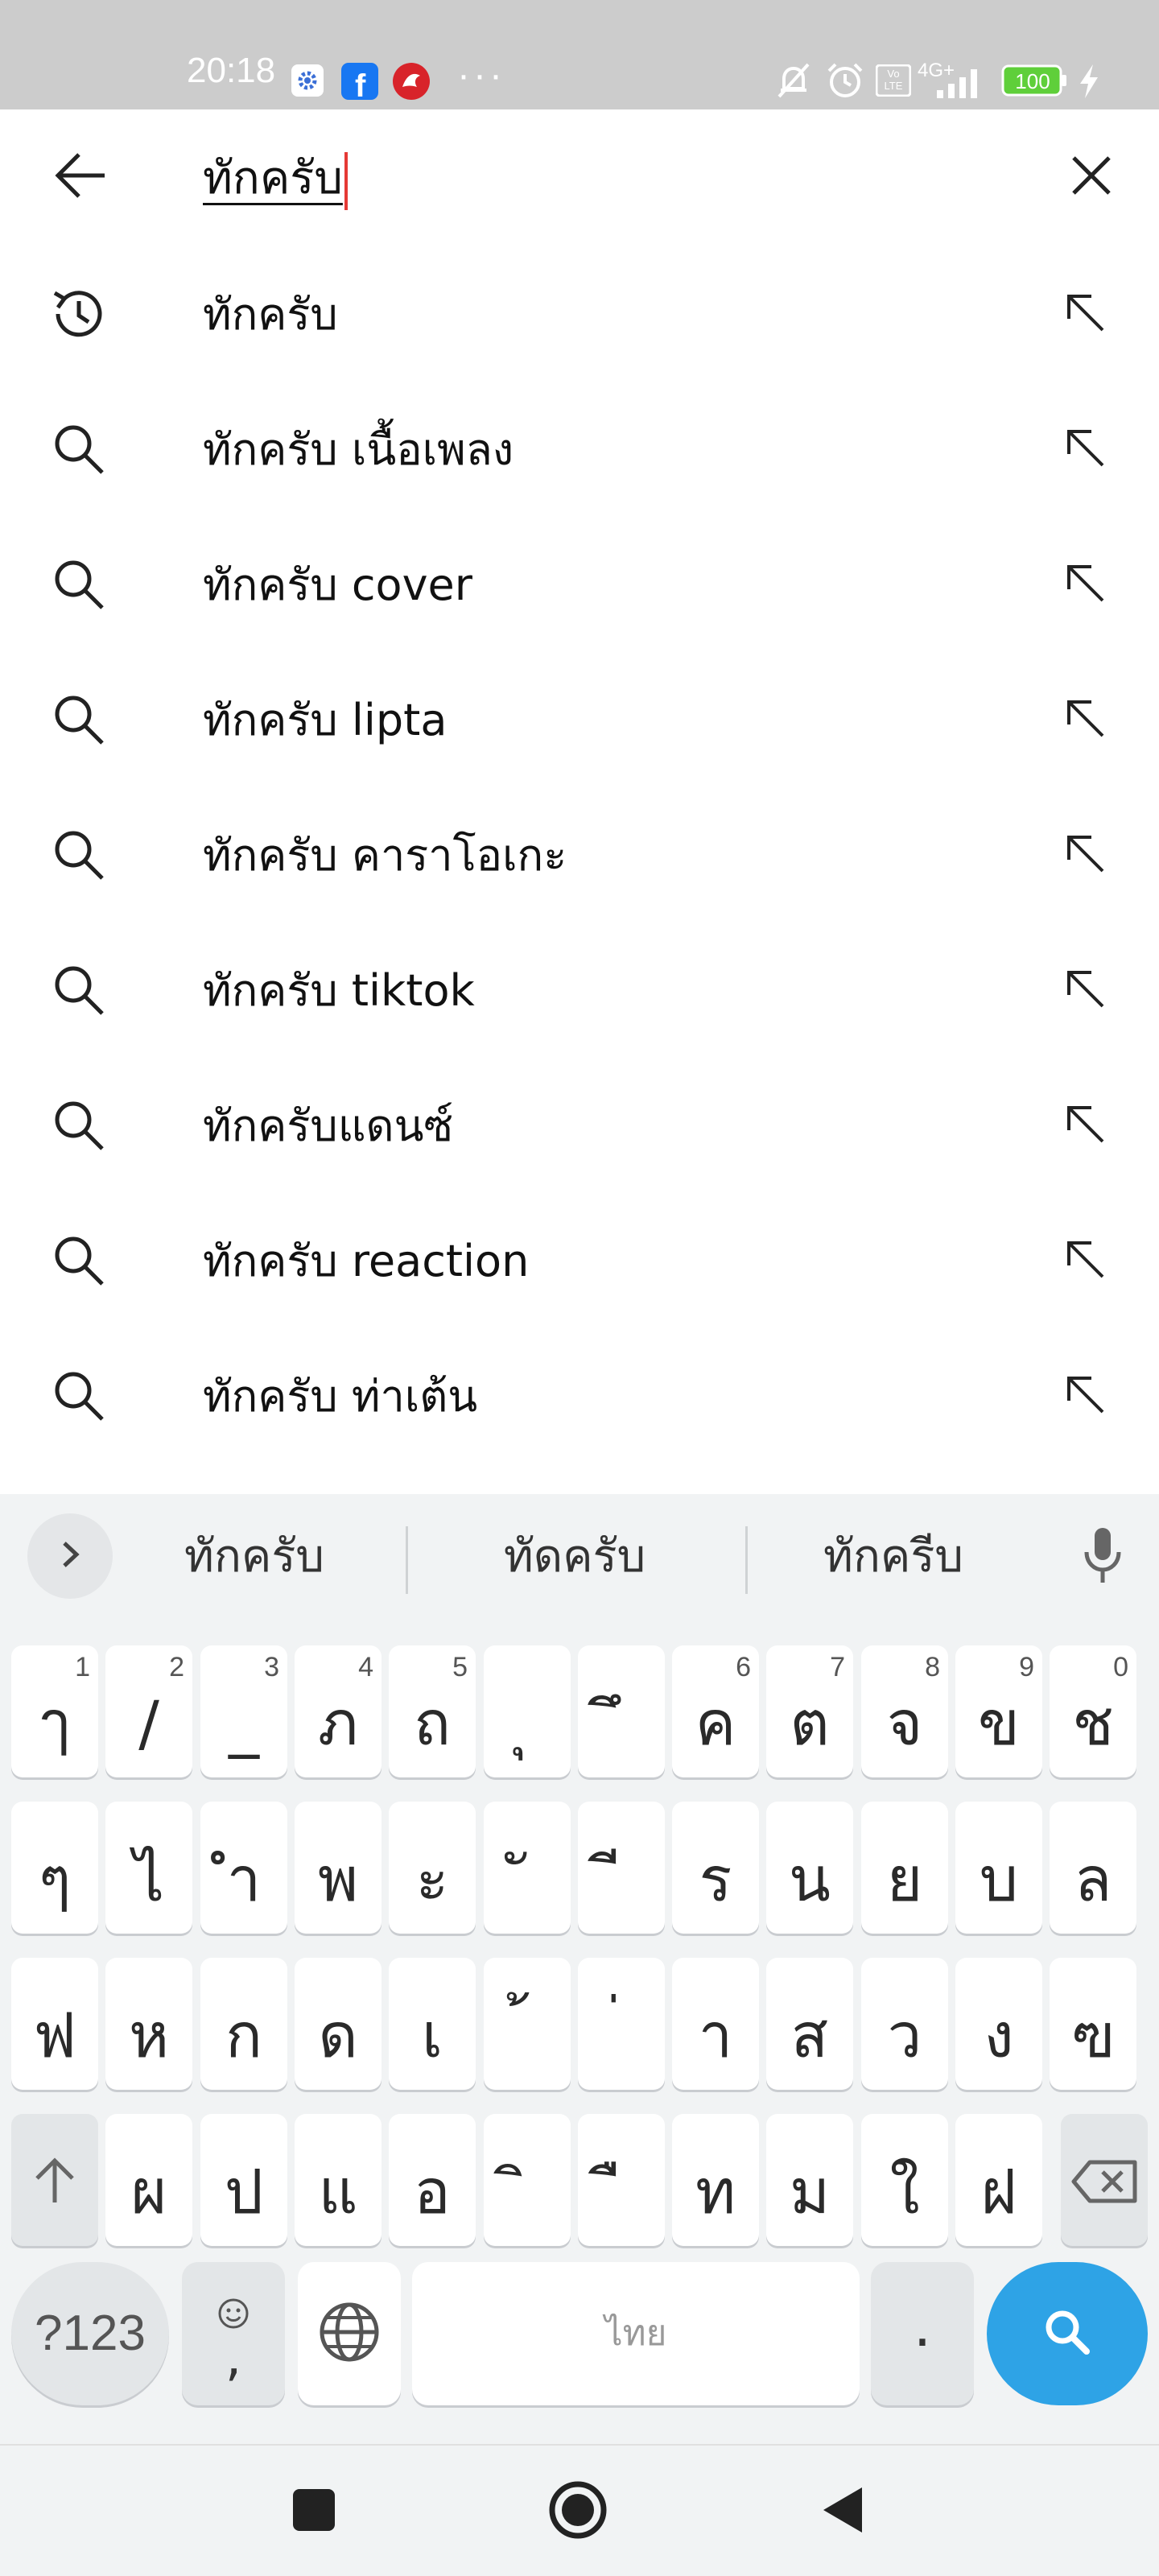 Image resolution: width=1159 pixels, height=2576 pixels. Describe the element at coordinates (54, 1868) in the screenshot. I see `keyboard-key: ๆ` at that location.